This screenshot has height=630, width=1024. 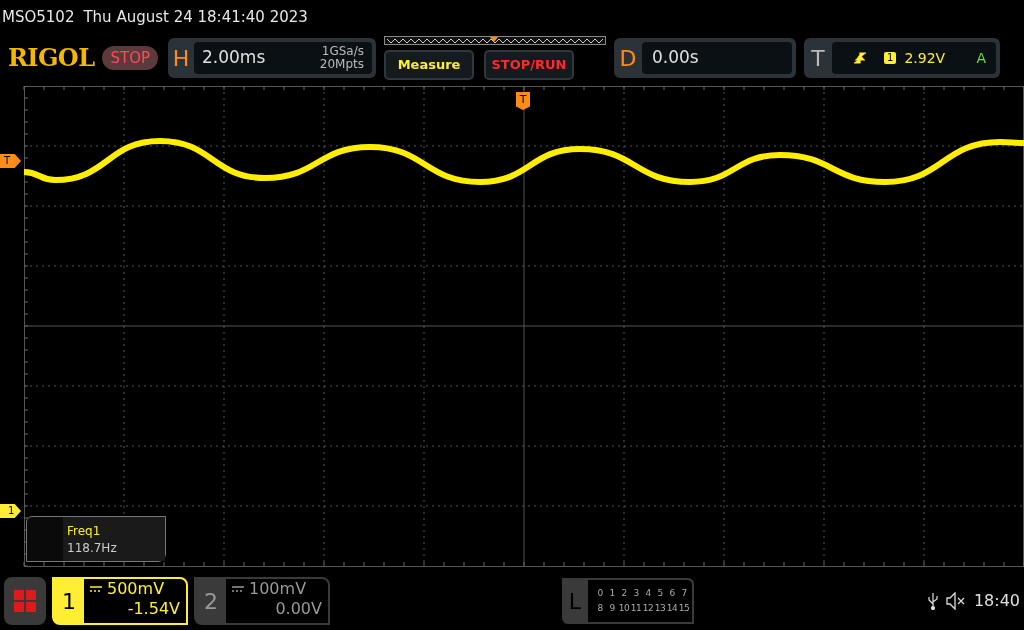 I want to click on delay-letter: D, so click(x=628, y=58).